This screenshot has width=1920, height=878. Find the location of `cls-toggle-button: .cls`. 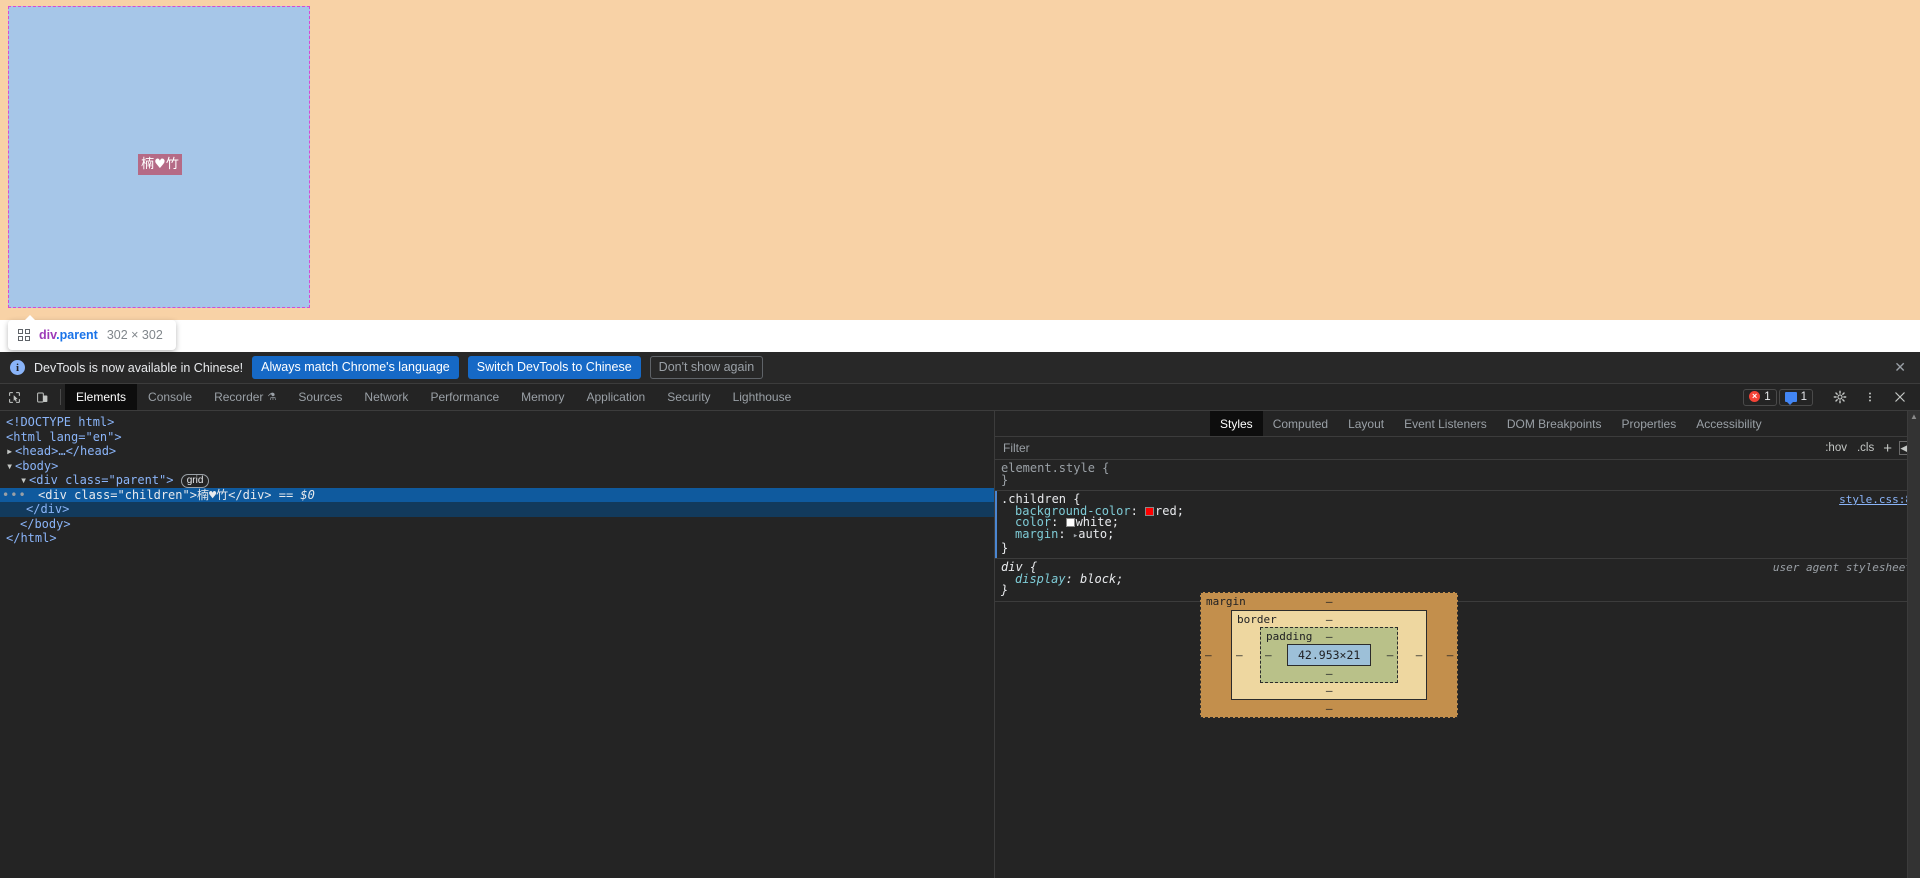

cls-toggle-button: .cls is located at coordinates (1865, 448).